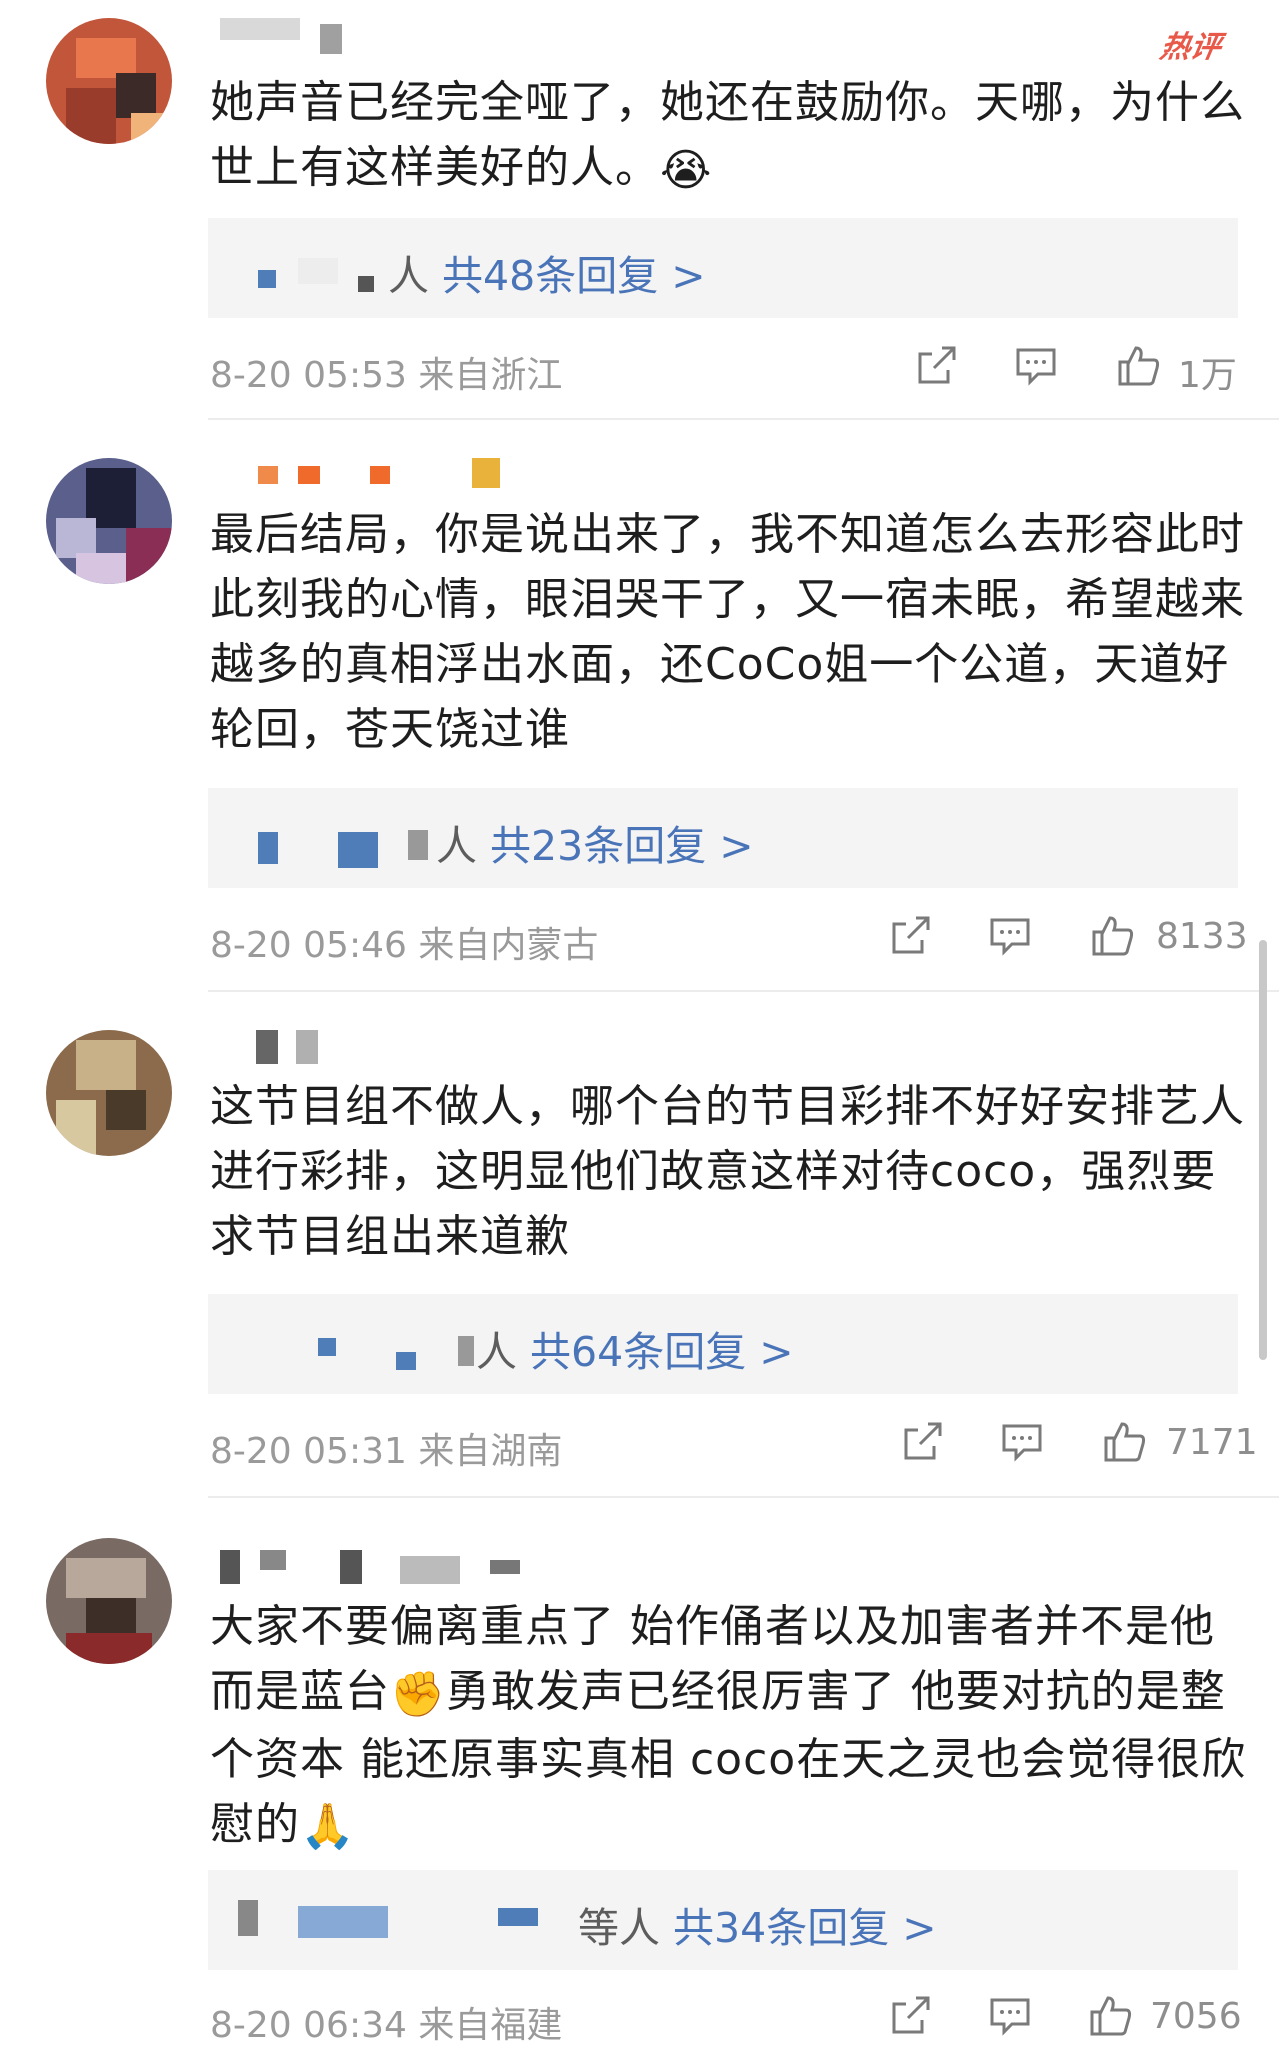  What do you see at coordinates (805, 1928) in the screenshot?
I see `reply-count-link: 共34条回复 >` at bounding box center [805, 1928].